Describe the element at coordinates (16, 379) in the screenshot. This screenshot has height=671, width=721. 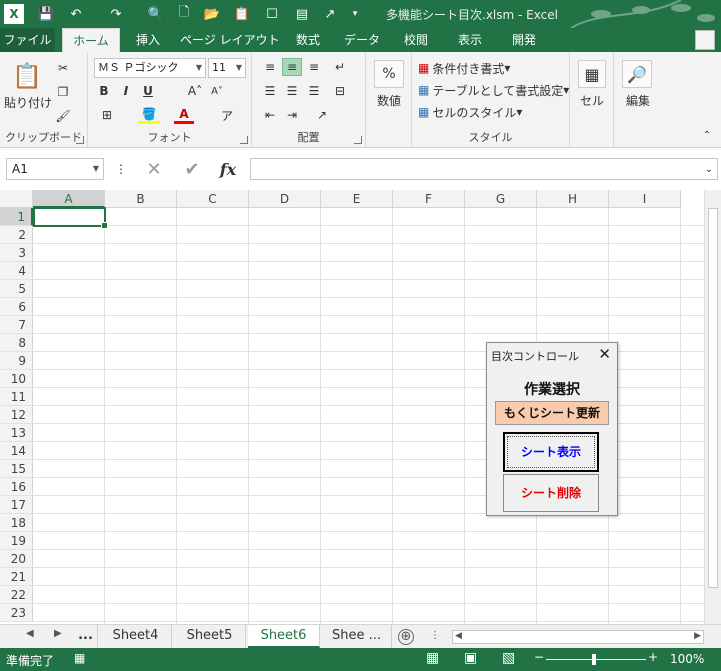
I see `row-header-10: 10` at that location.